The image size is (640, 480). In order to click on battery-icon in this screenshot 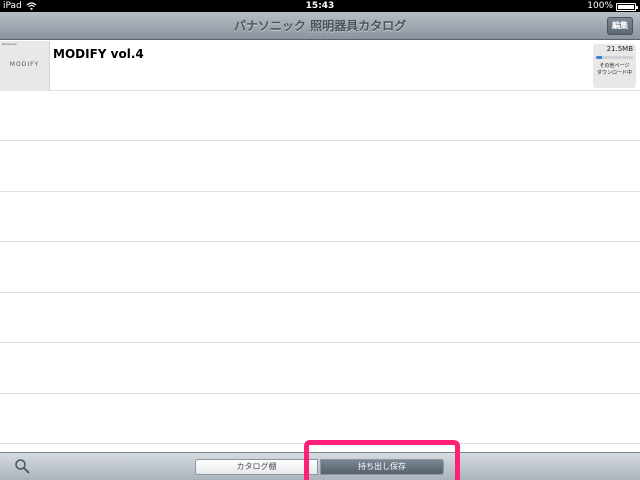, I will do `click(627, 6)`.